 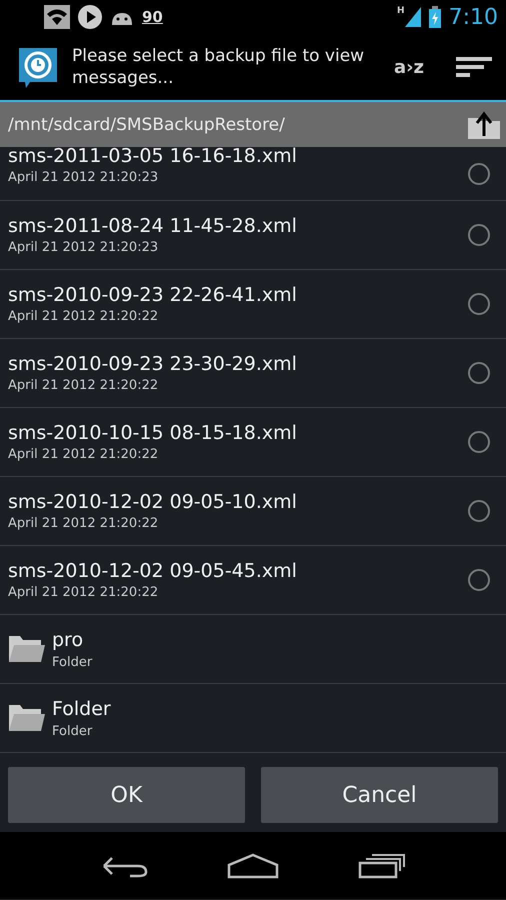 I want to click on dialog-button: Cancel, so click(x=379, y=795).